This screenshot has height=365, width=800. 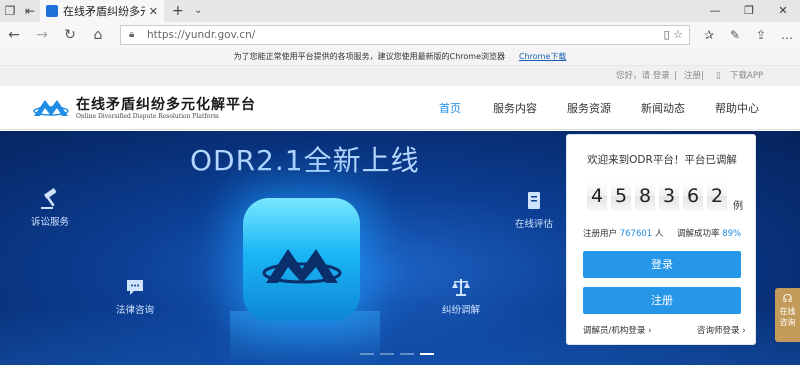 I want to click on litigation-service: 诉讼服务, so click(x=50, y=208).